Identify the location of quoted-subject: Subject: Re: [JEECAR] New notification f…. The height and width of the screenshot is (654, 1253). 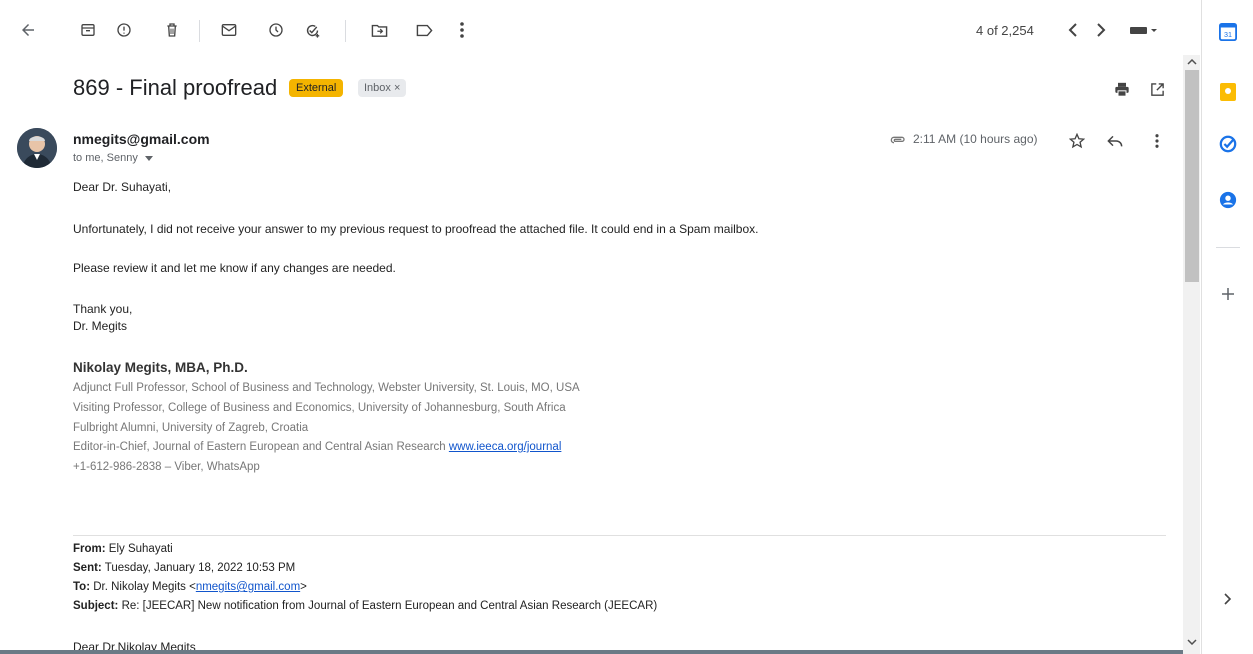
(365, 606).